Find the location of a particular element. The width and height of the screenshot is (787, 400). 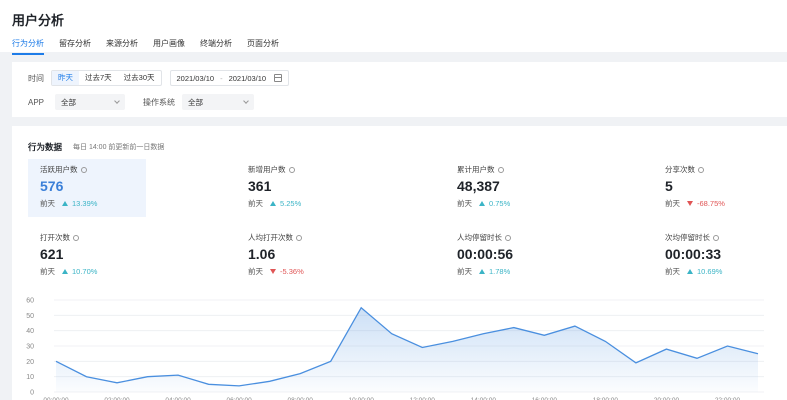

tab-source: 来源分析 is located at coordinates (122, 46).